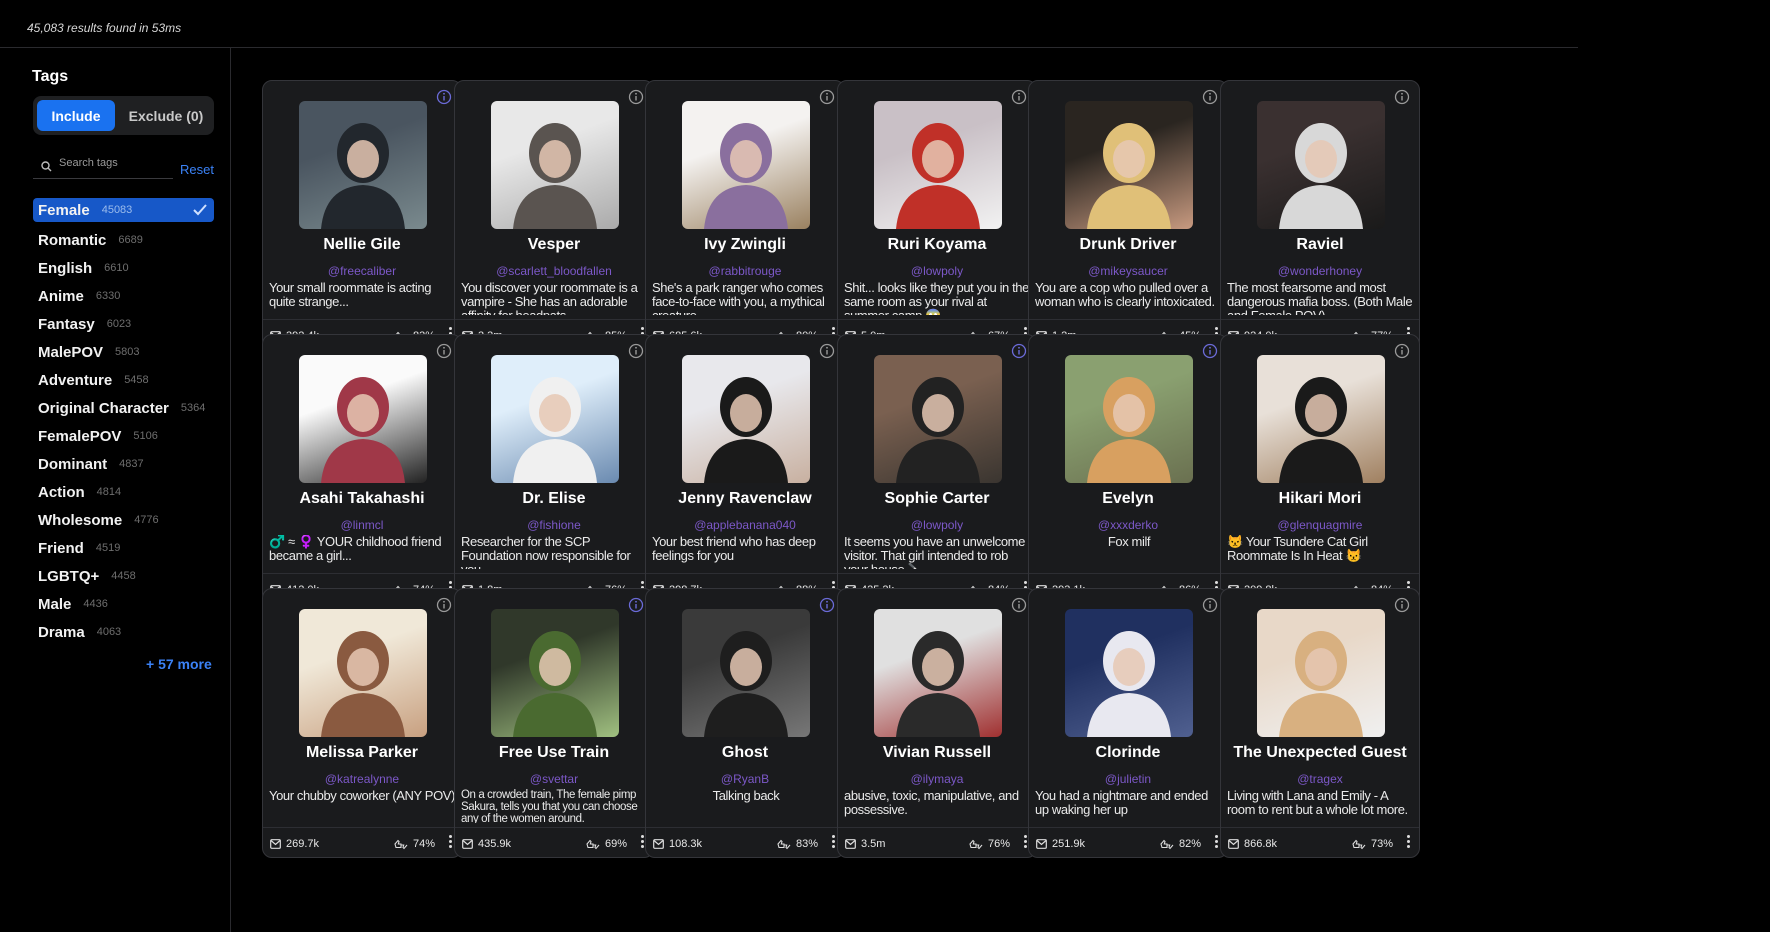 The width and height of the screenshot is (1770, 932). I want to click on tag-item: Fantasy 6023, so click(123, 324).